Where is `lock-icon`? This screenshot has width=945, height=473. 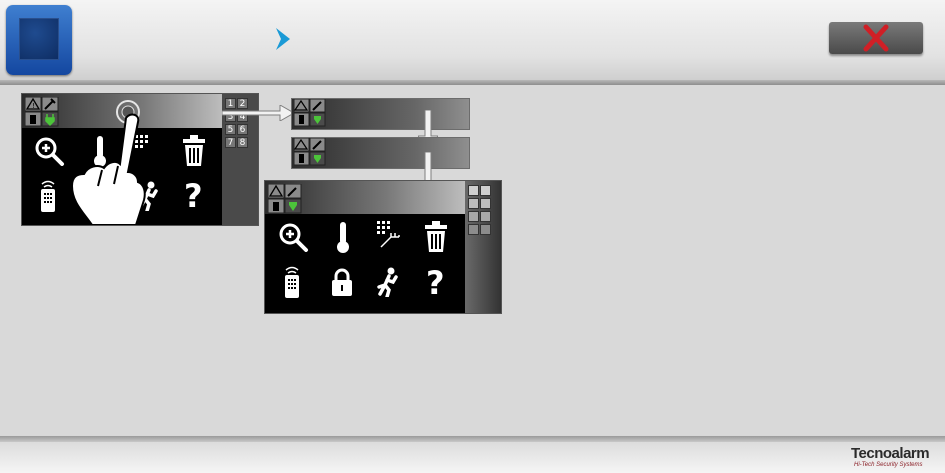
lock-icon is located at coordinates (342, 282).